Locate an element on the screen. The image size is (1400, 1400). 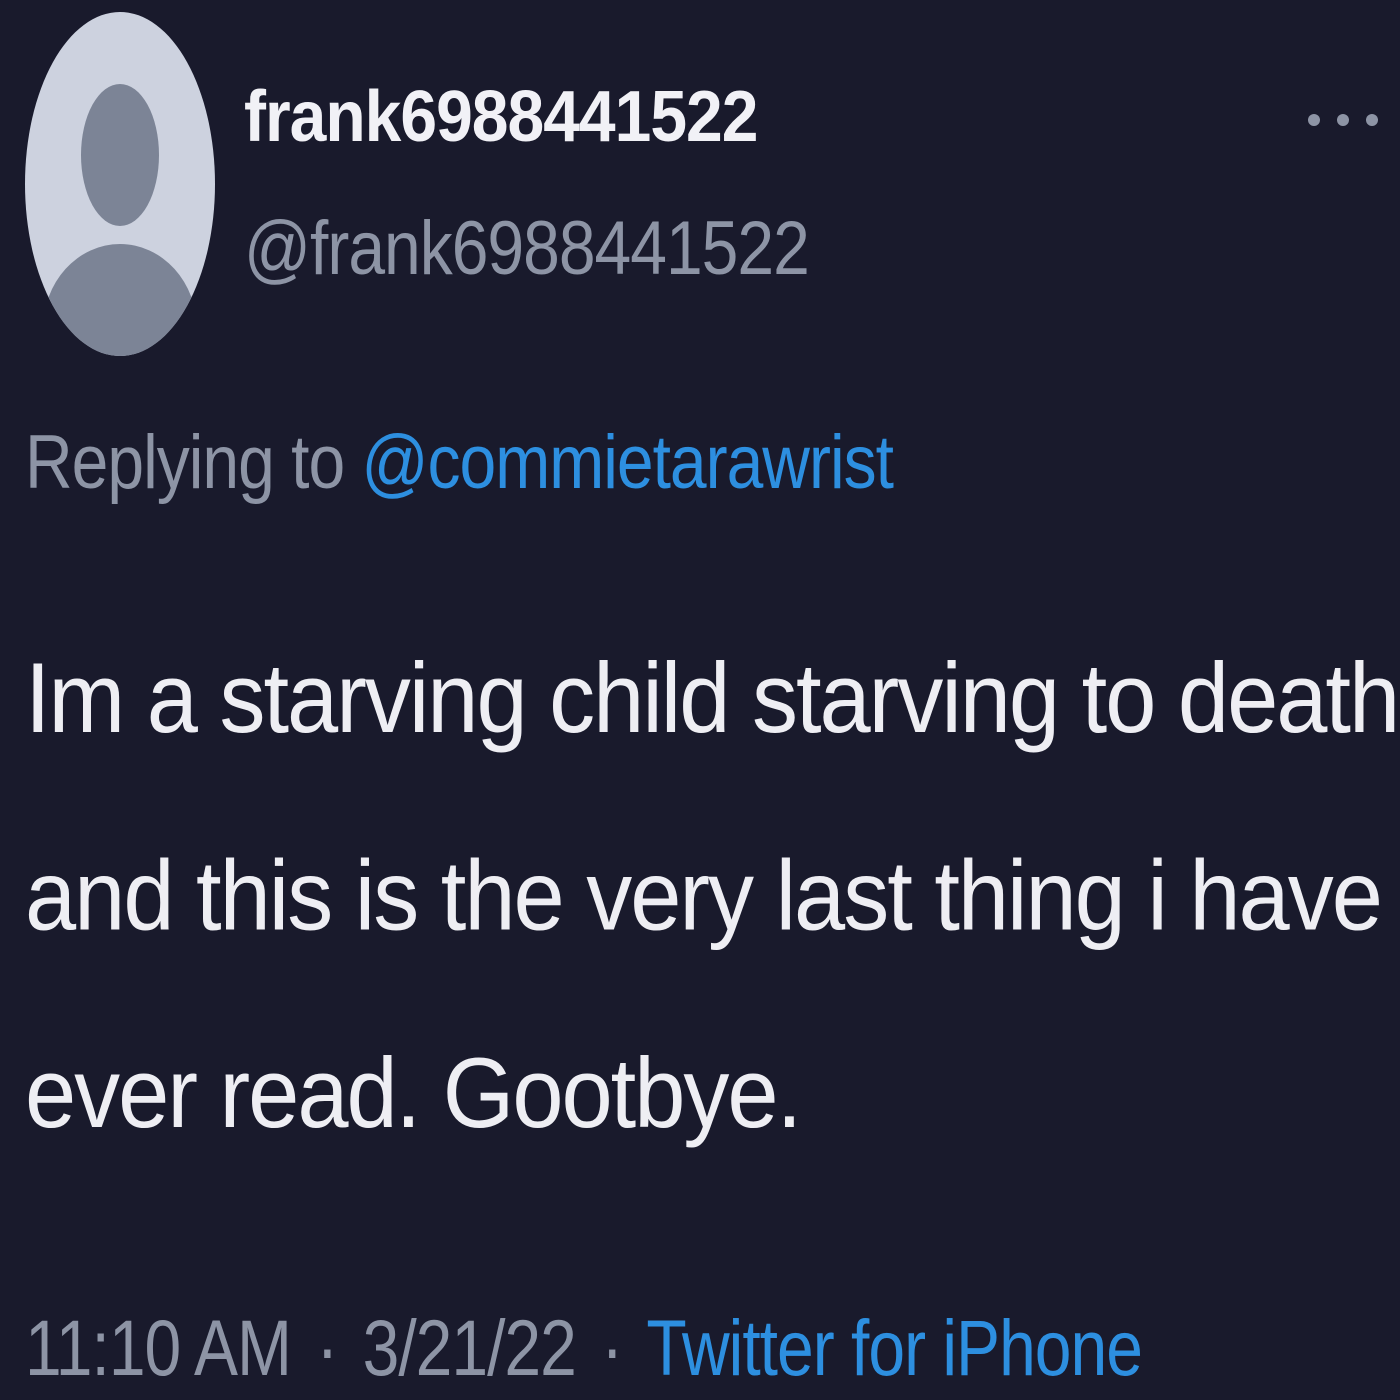
tweet-source-link: Twitter for iPhone is located at coordinates (894, 1347).